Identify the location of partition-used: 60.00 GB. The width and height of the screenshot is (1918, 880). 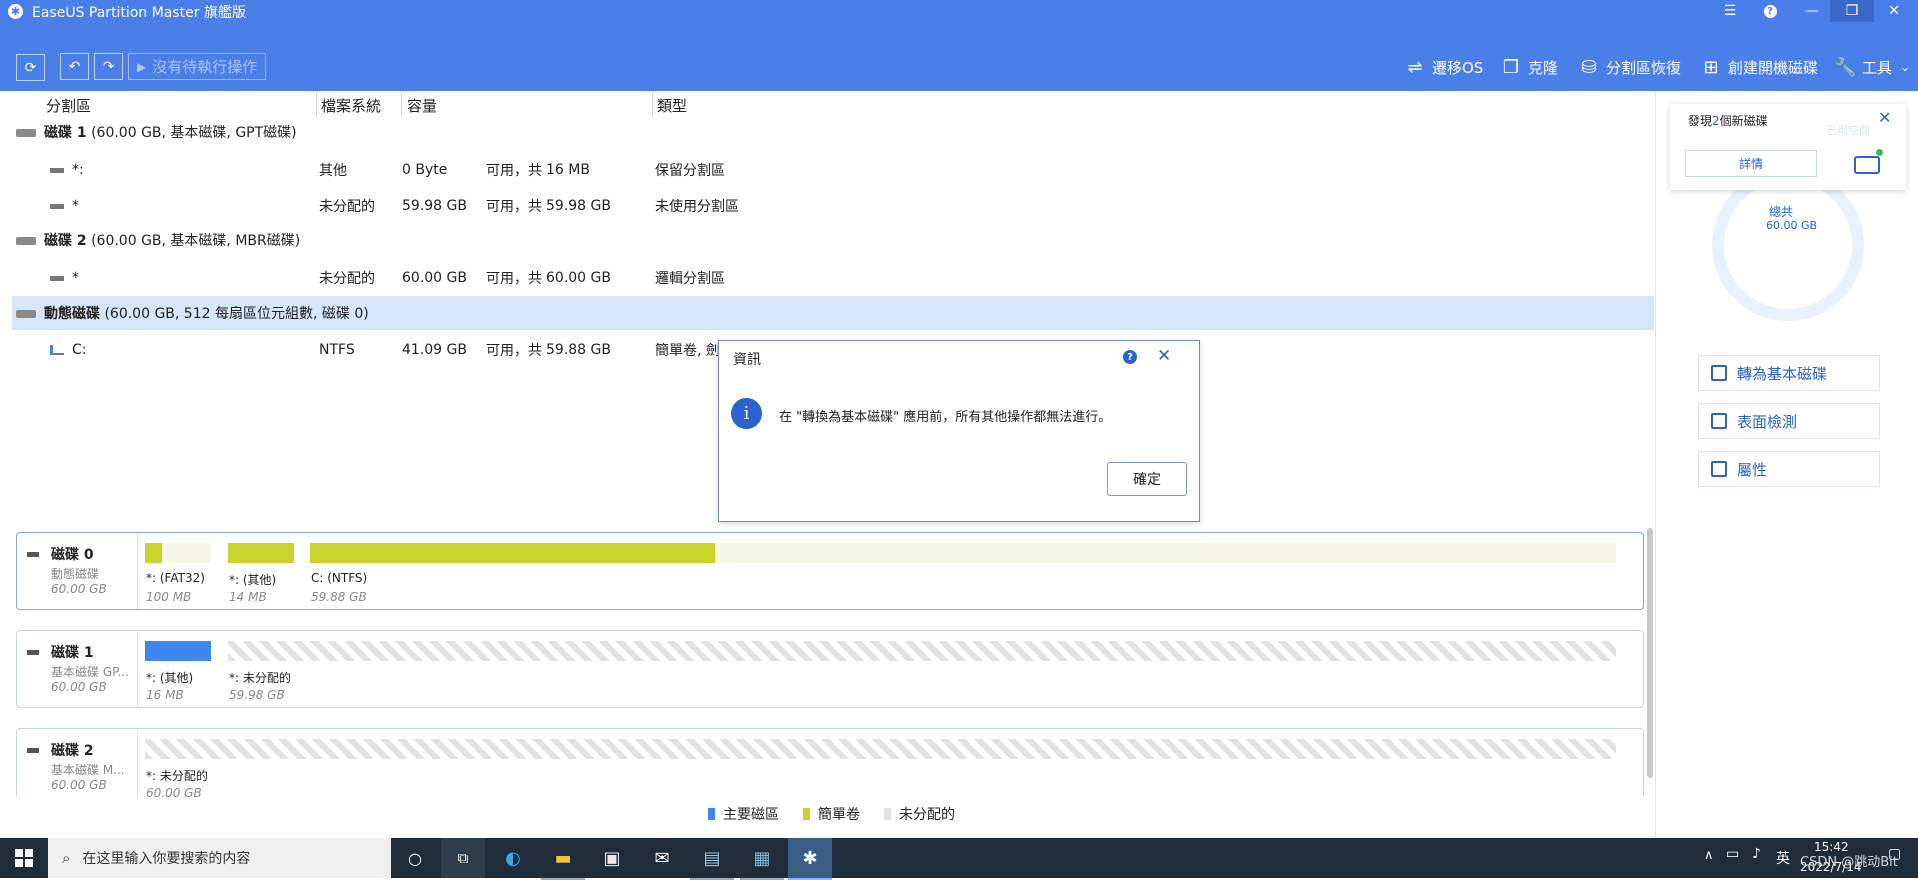
(434, 278).